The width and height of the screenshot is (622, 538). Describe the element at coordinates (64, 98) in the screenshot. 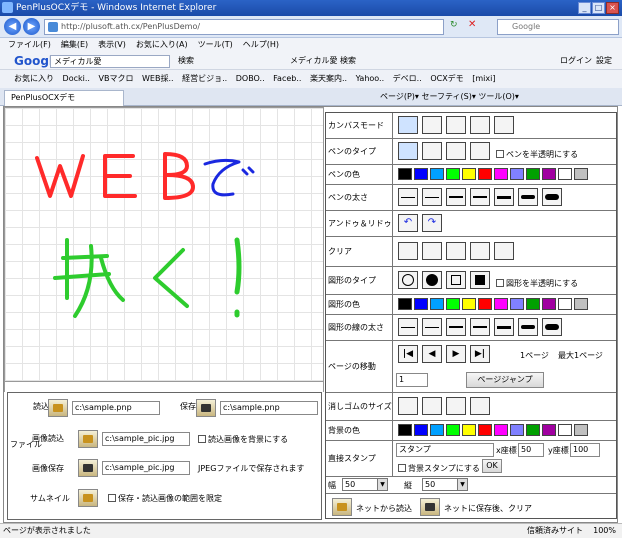

I see `tab-penplus: PenPlusOCXデモ` at that location.